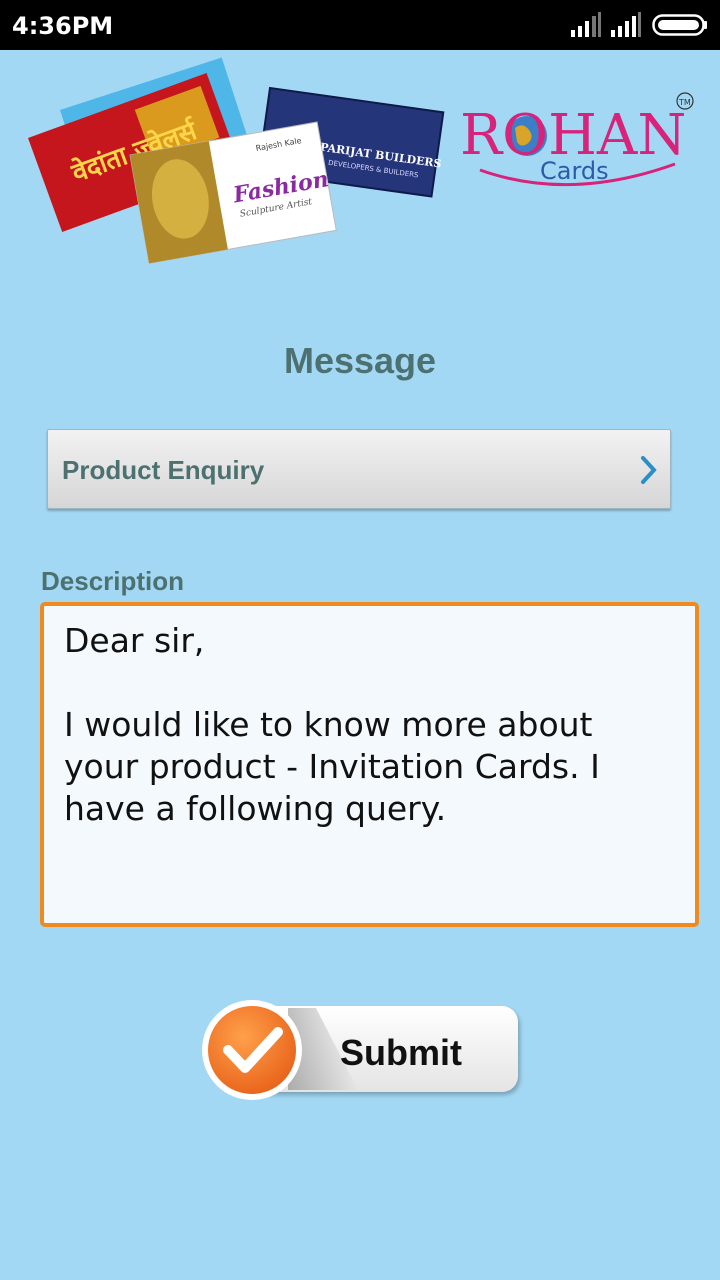  I want to click on chevron-right-icon, so click(649, 470).